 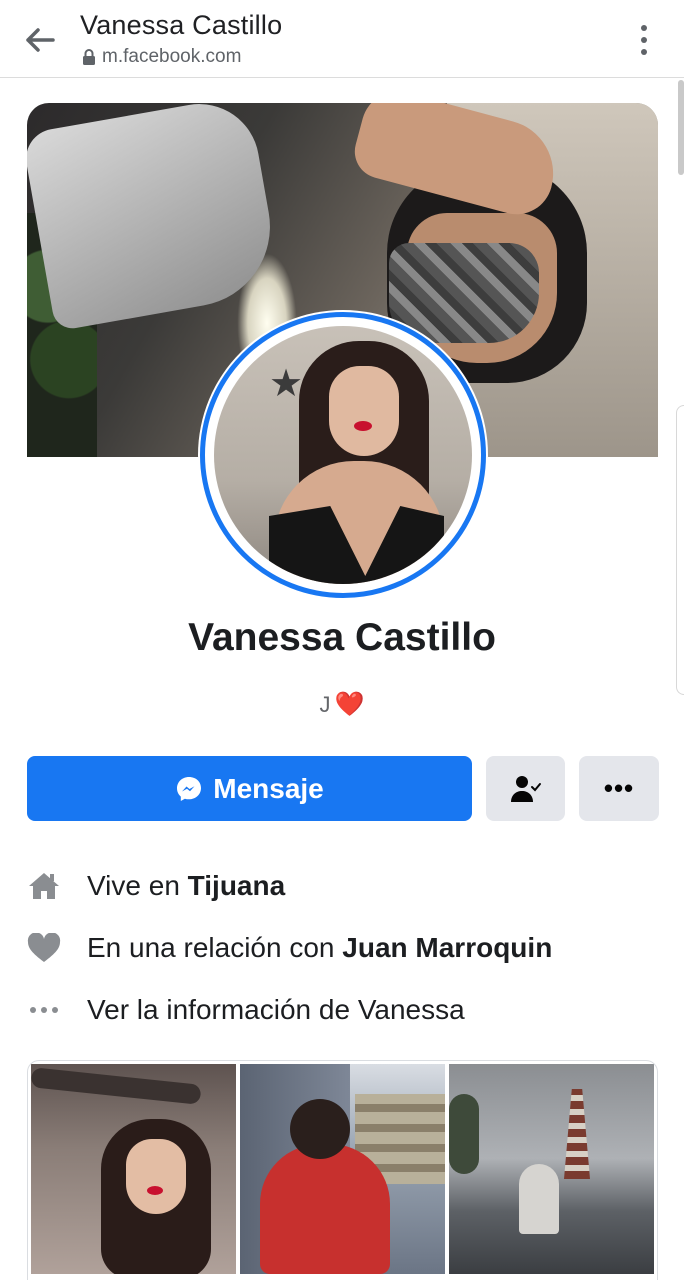 I want to click on friends-check-icon, so click(x=525, y=788).